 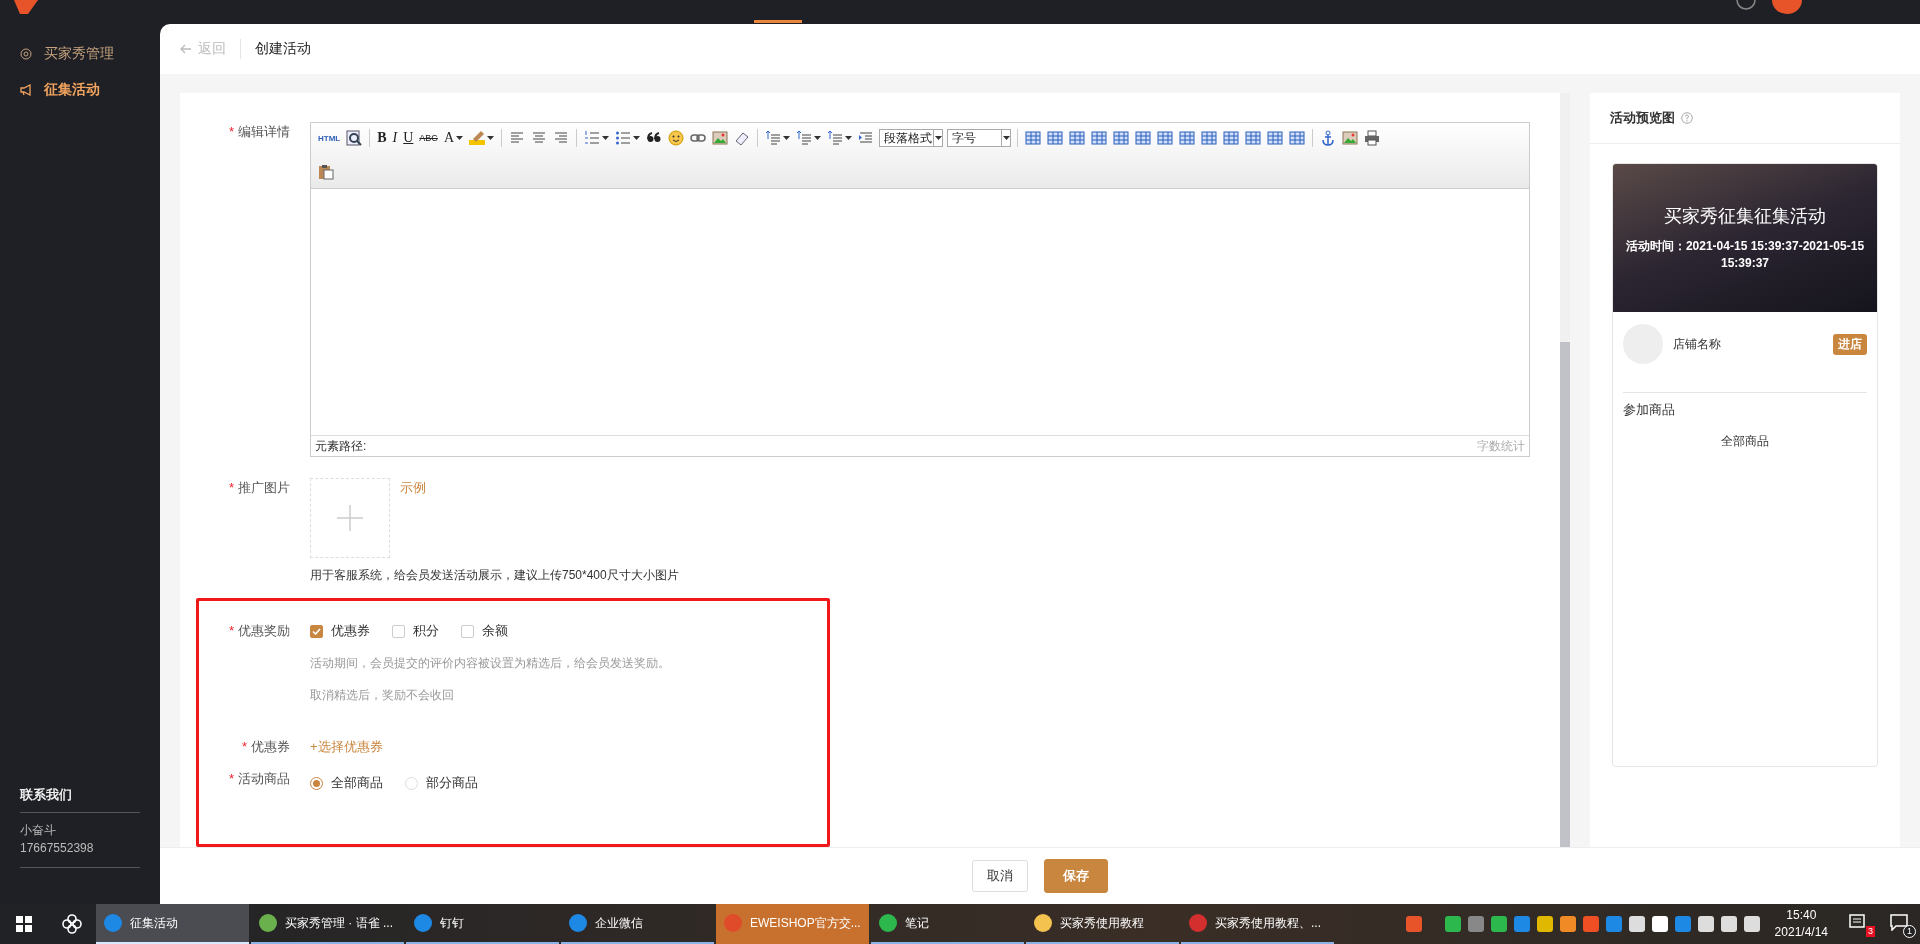 I want to click on goods-title: 参加商品, so click(x=1649, y=410).